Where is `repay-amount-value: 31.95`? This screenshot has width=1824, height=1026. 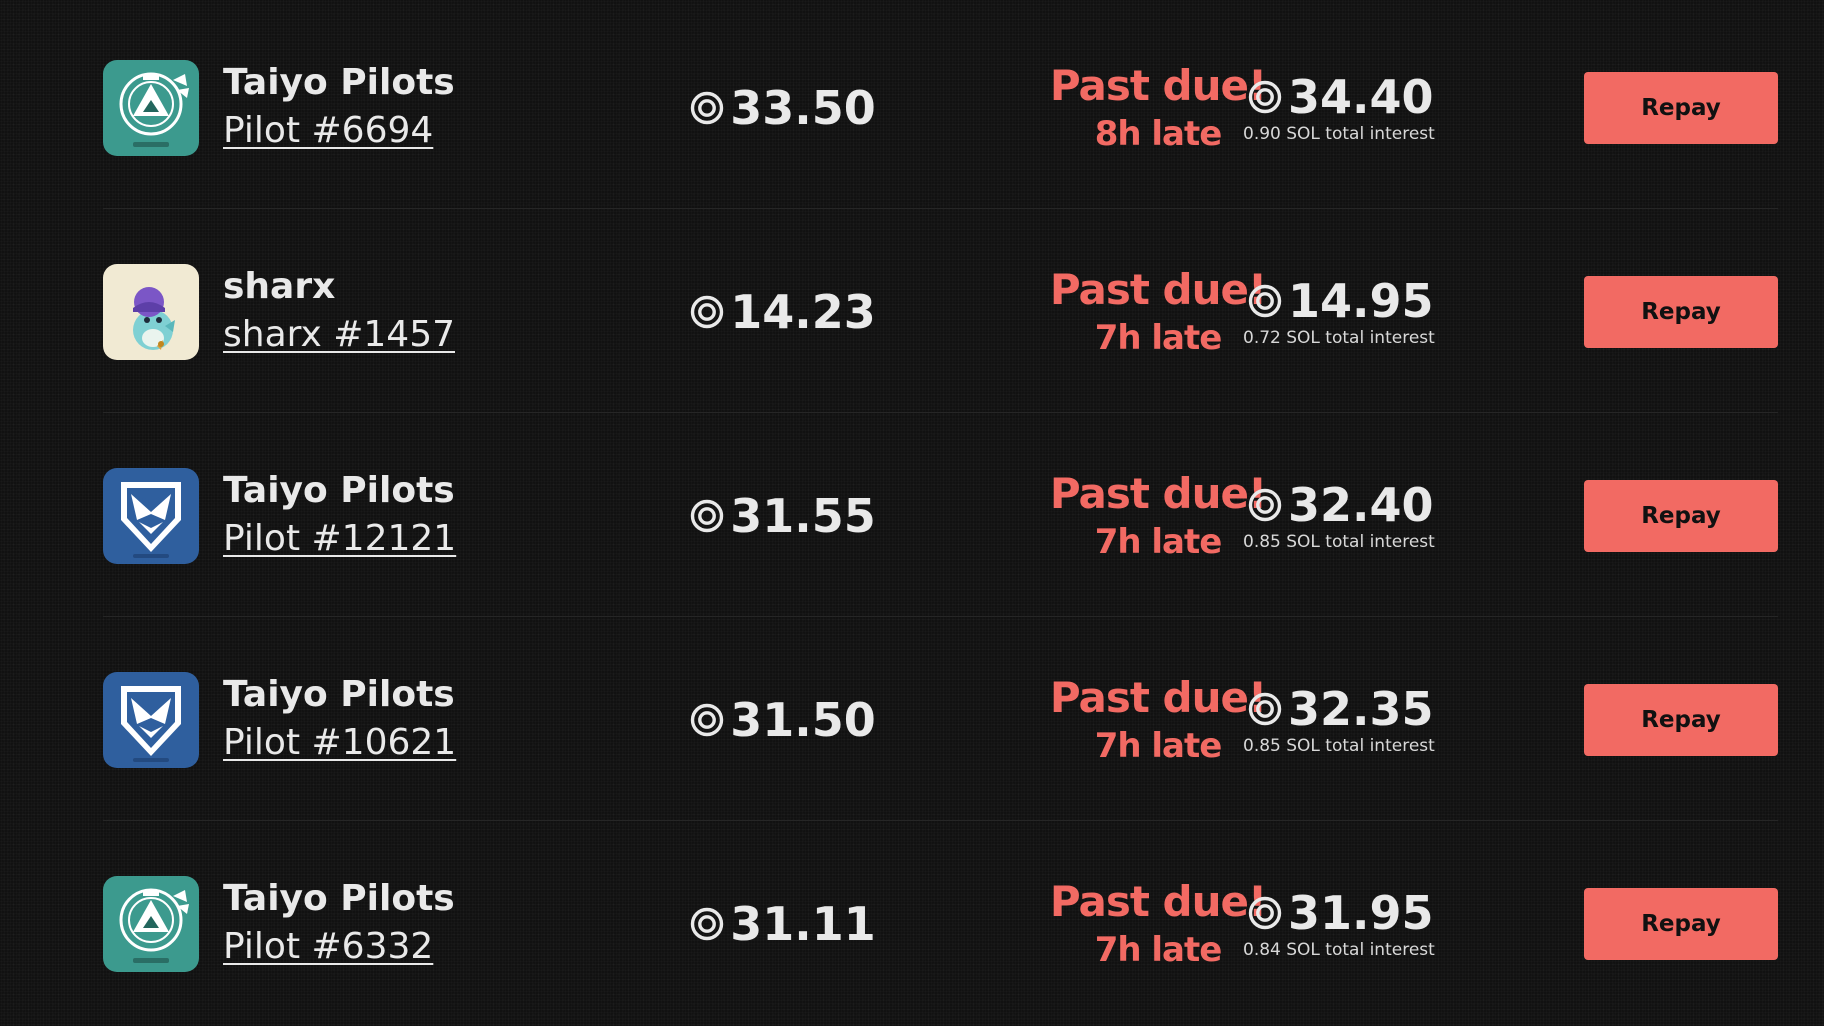
repay-amount-value: 31.95 is located at coordinates (1361, 913).